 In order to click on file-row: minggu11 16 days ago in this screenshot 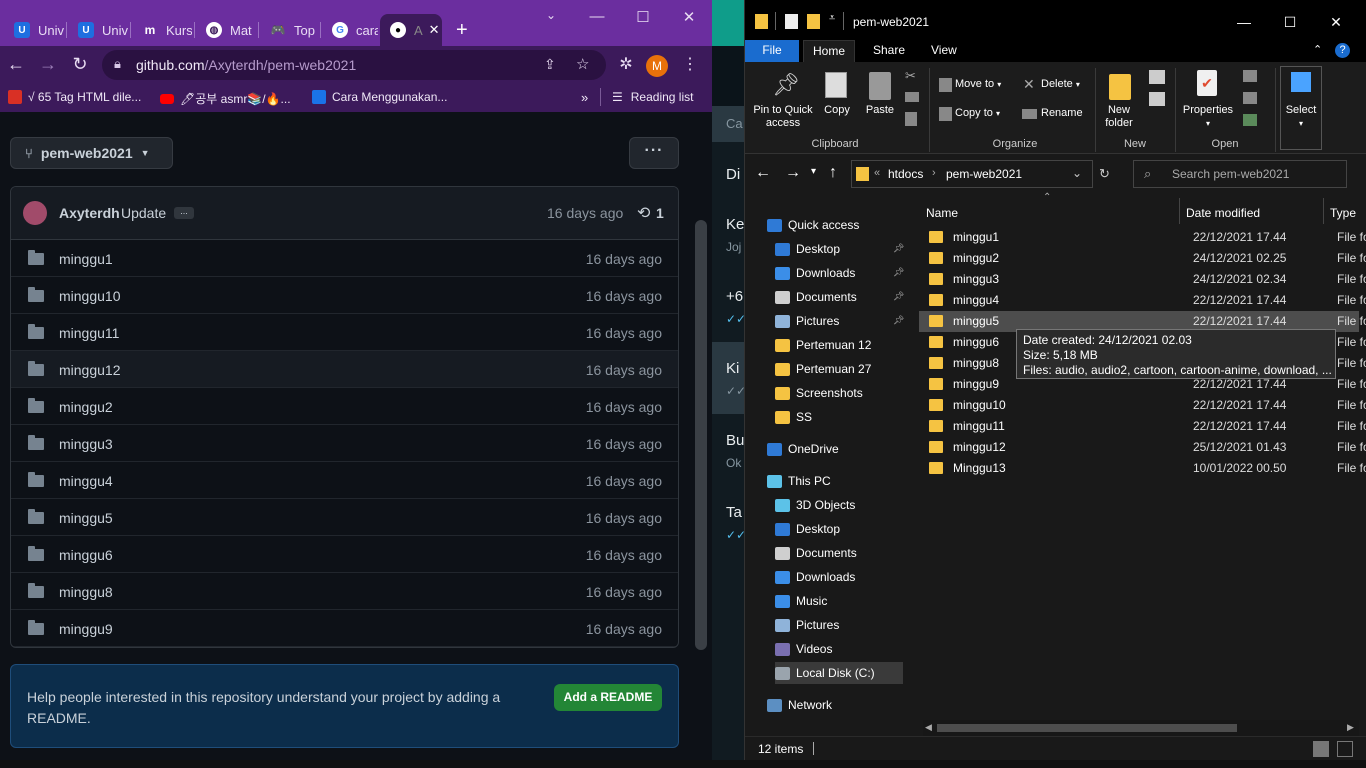, I will do `click(344, 332)`.